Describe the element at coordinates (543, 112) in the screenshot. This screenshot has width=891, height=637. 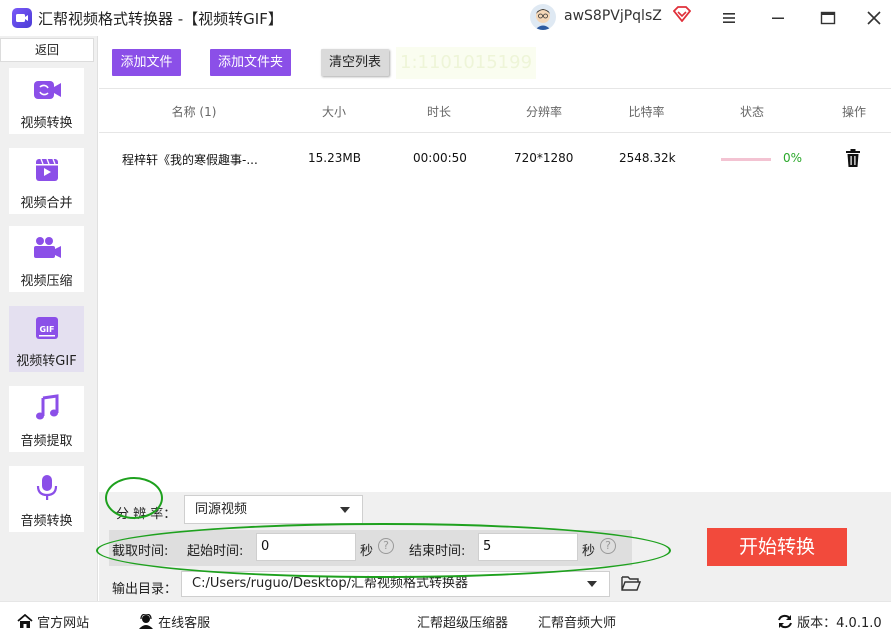
I see `column-header-resolution: 分辨率` at that location.